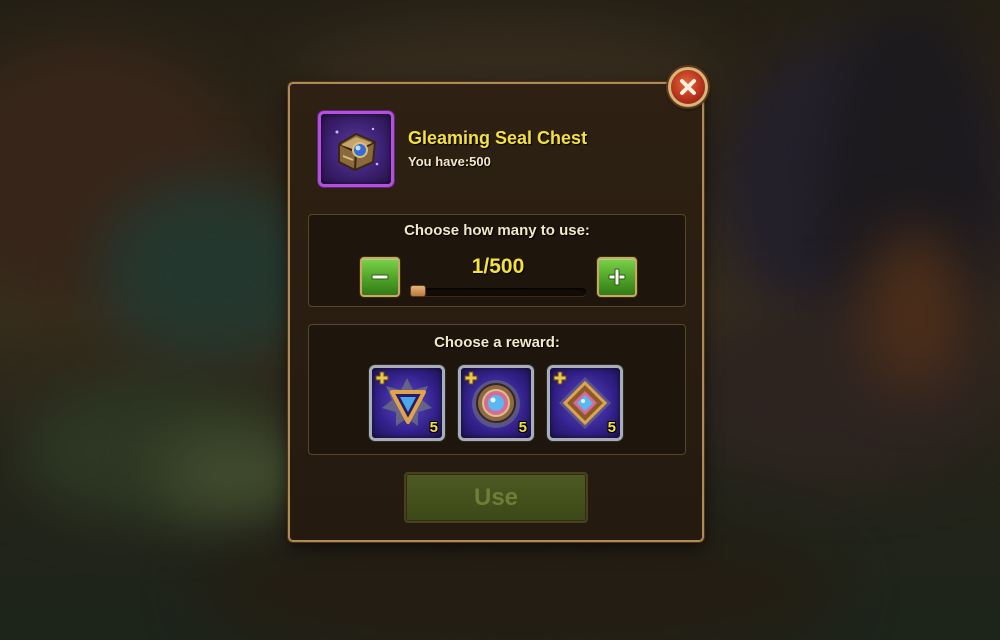 This screenshot has height=640, width=1000. Describe the element at coordinates (407, 403) in the screenshot. I see `reward-option-triangle: 5` at that location.